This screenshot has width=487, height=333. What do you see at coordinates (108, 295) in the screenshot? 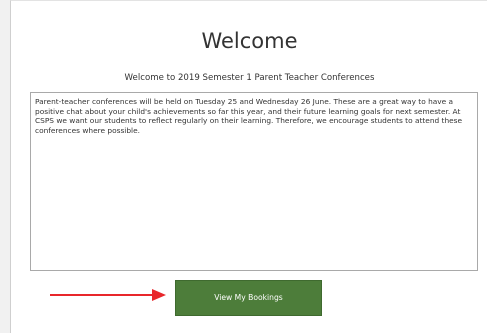
I see `red-arrow-annotation-icon` at bounding box center [108, 295].